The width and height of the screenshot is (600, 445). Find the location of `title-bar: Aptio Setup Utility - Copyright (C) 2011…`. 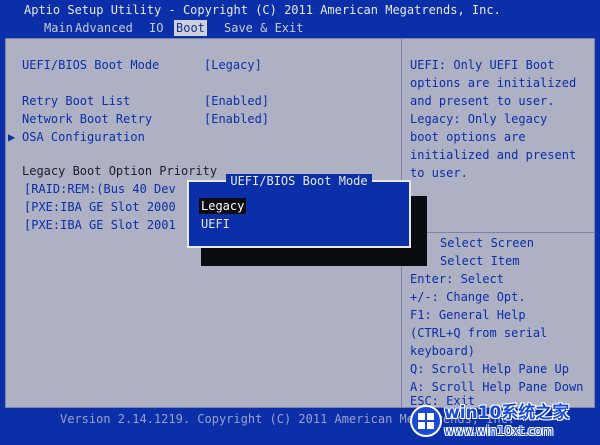

title-bar: Aptio Setup Utility - Copyright (C) 2011… is located at coordinates (300, 9).